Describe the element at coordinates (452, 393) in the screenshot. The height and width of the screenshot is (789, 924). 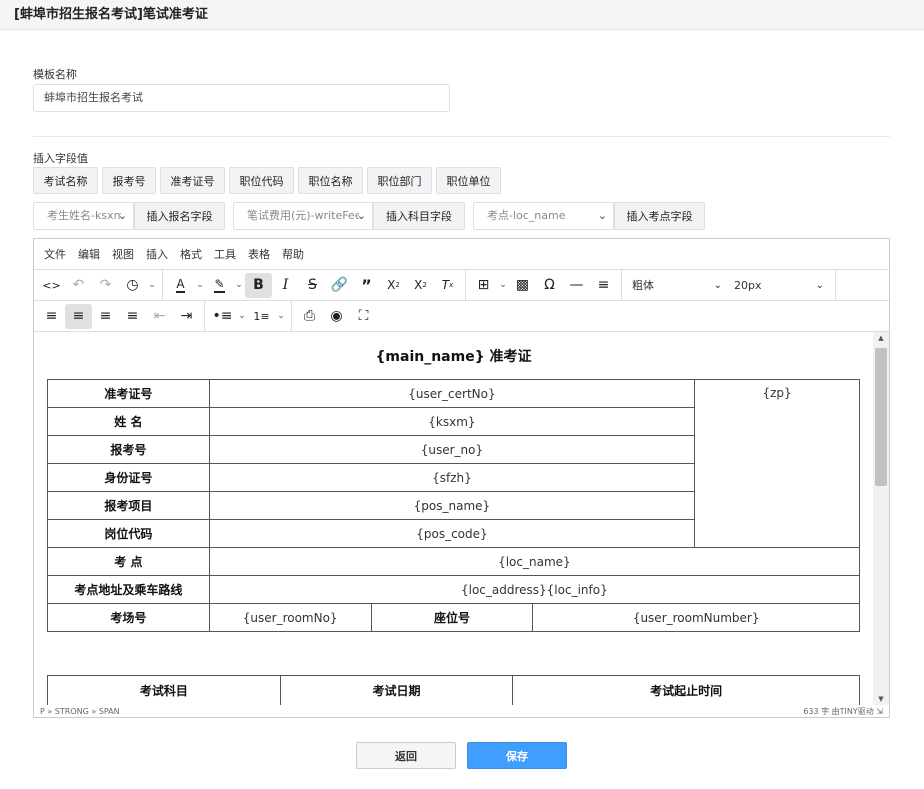
I see `table-cell-value: {user_certNo}` at that location.